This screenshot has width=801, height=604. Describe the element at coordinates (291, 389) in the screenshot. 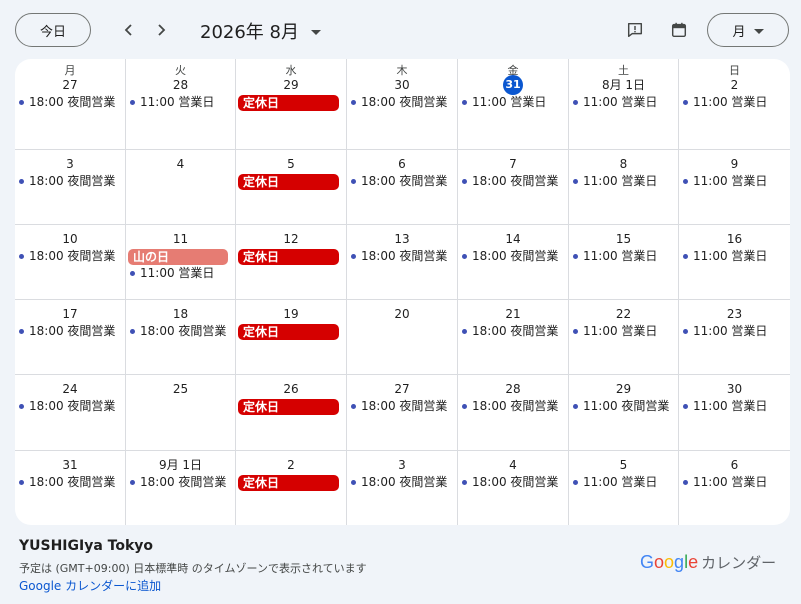

I see `day-number: 26` at that location.